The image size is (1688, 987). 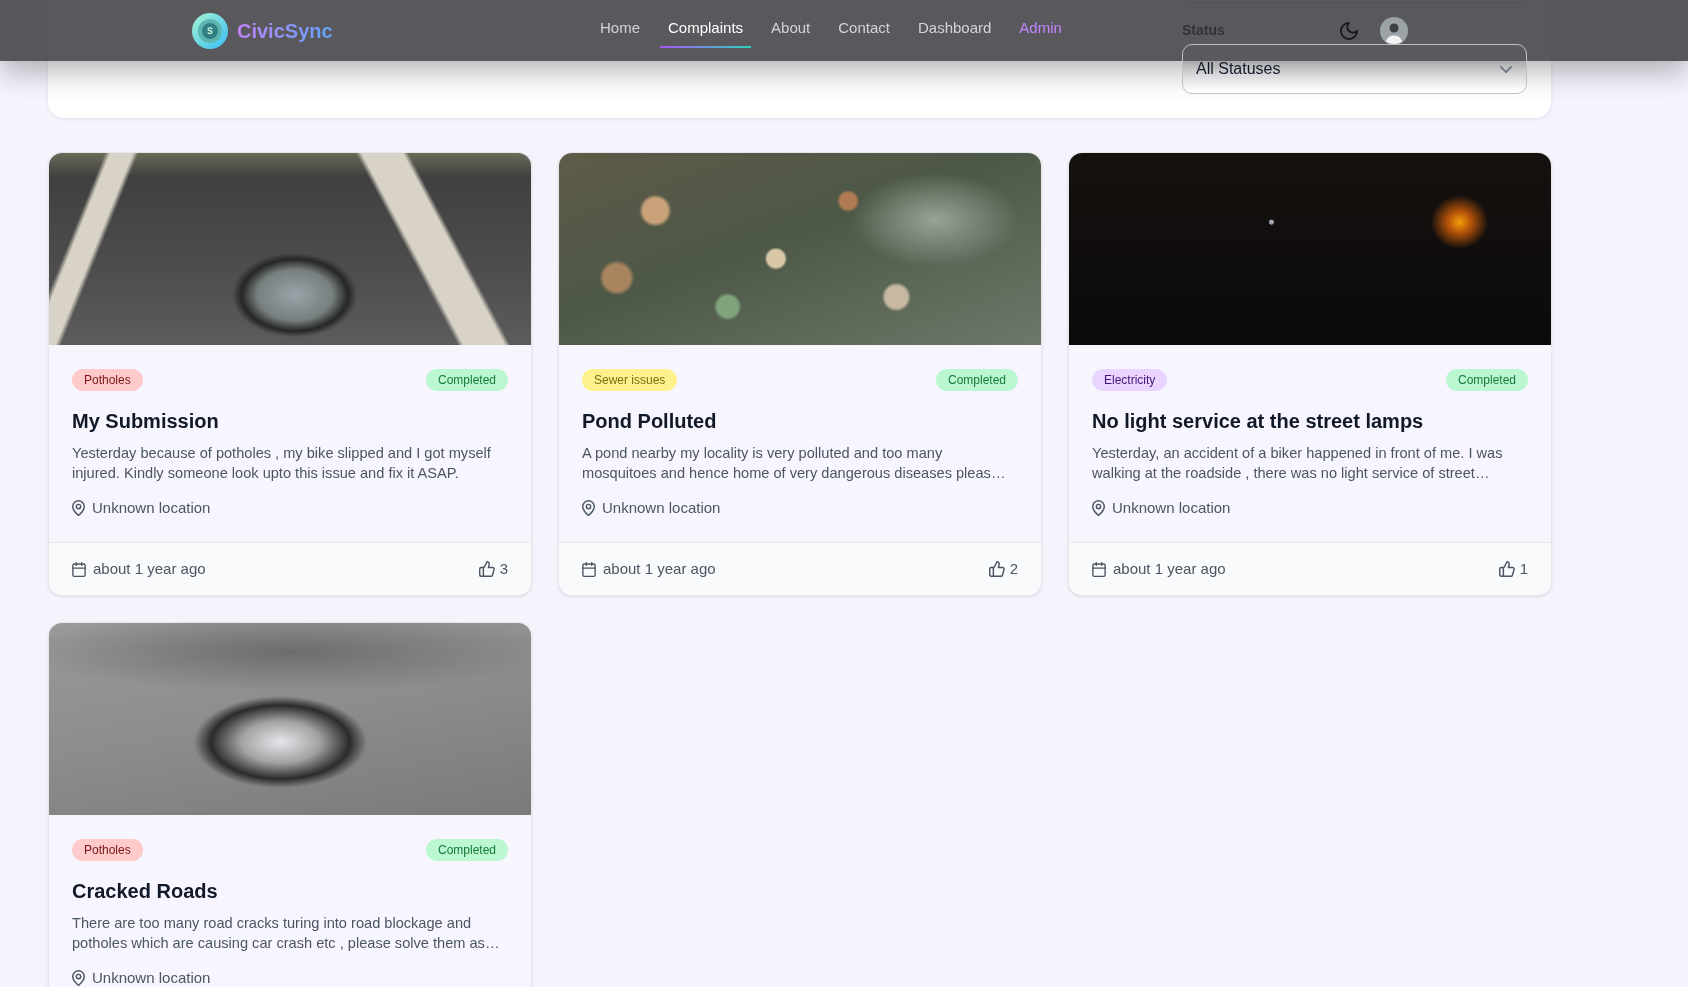 What do you see at coordinates (630, 380) in the screenshot?
I see `category-badge: Sewer issues` at bounding box center [630, 380].